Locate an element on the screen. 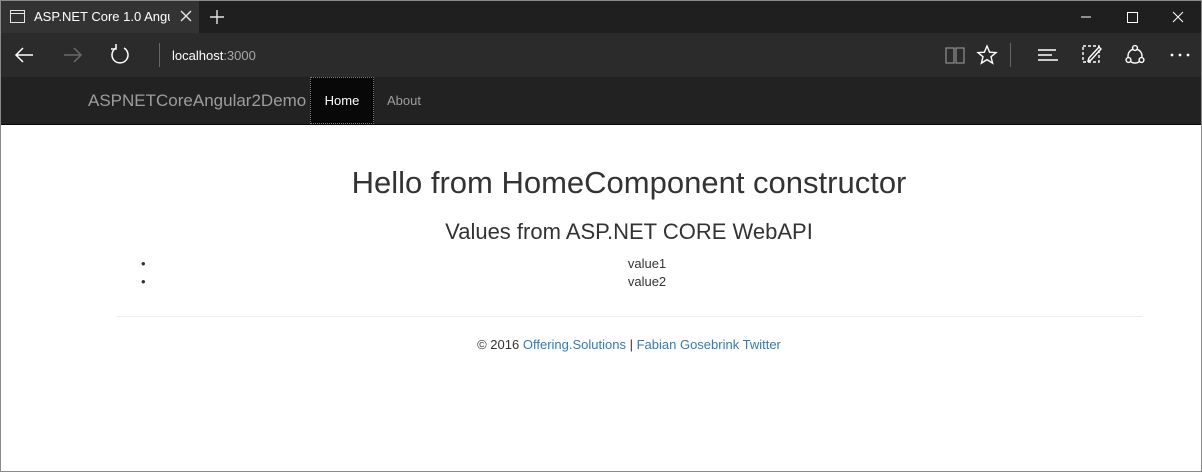 Image resolution: width=1202 pixels, height=472 pixels. hub-icon is located at coordinates (1048, 55).